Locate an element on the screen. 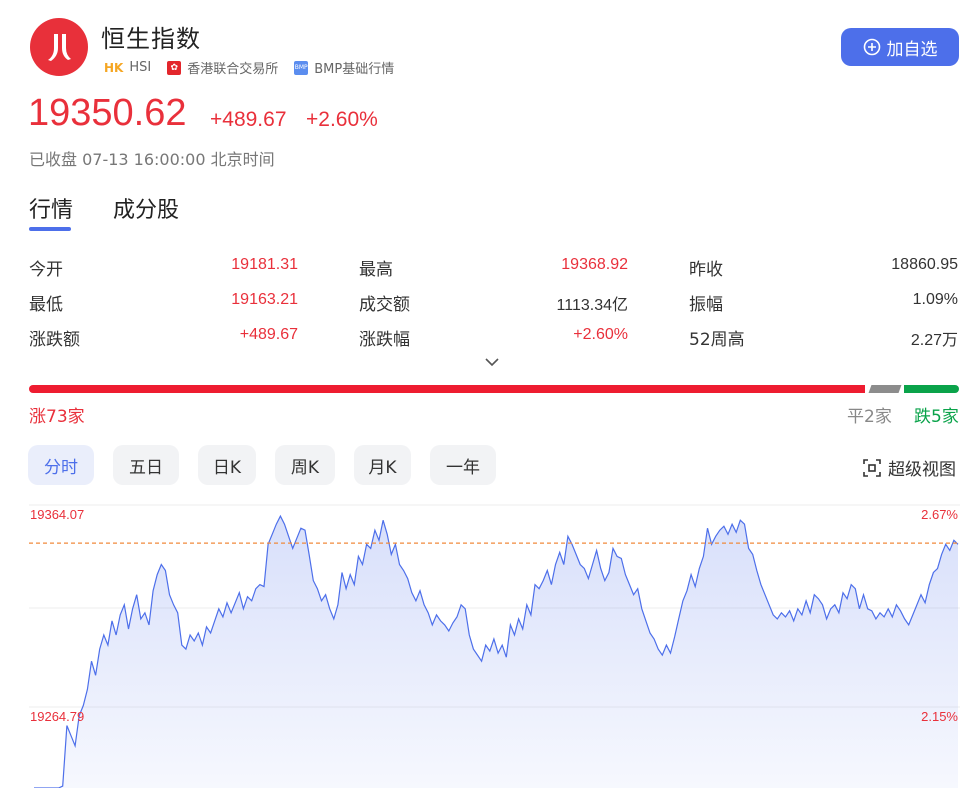  exchange-name: 香港联合交易所 is located at coordinates (233, 69).